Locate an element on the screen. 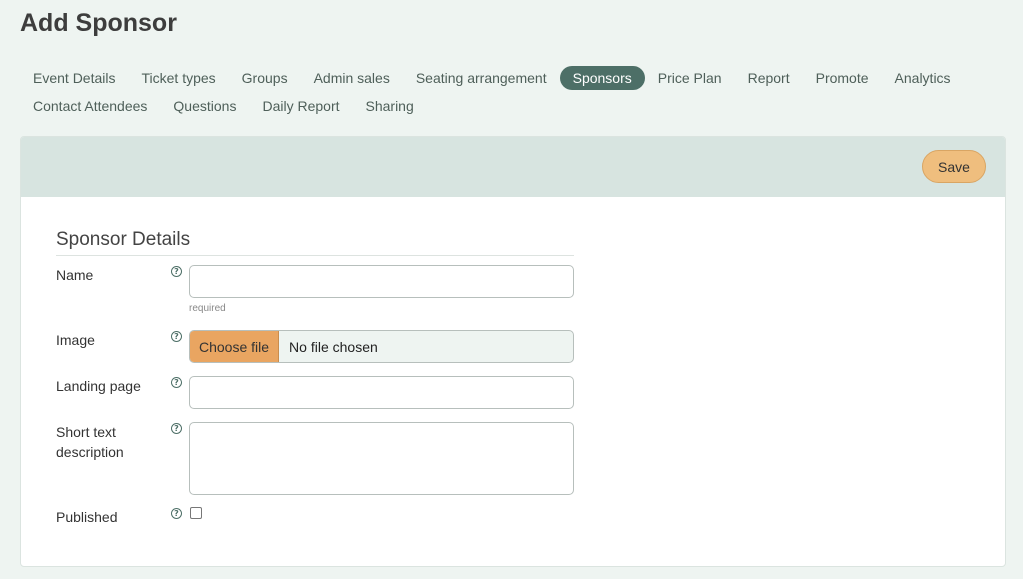 This screenshot has height=579, width=1023. page-title: Add Sponsor is located at coordinates (98, 23).